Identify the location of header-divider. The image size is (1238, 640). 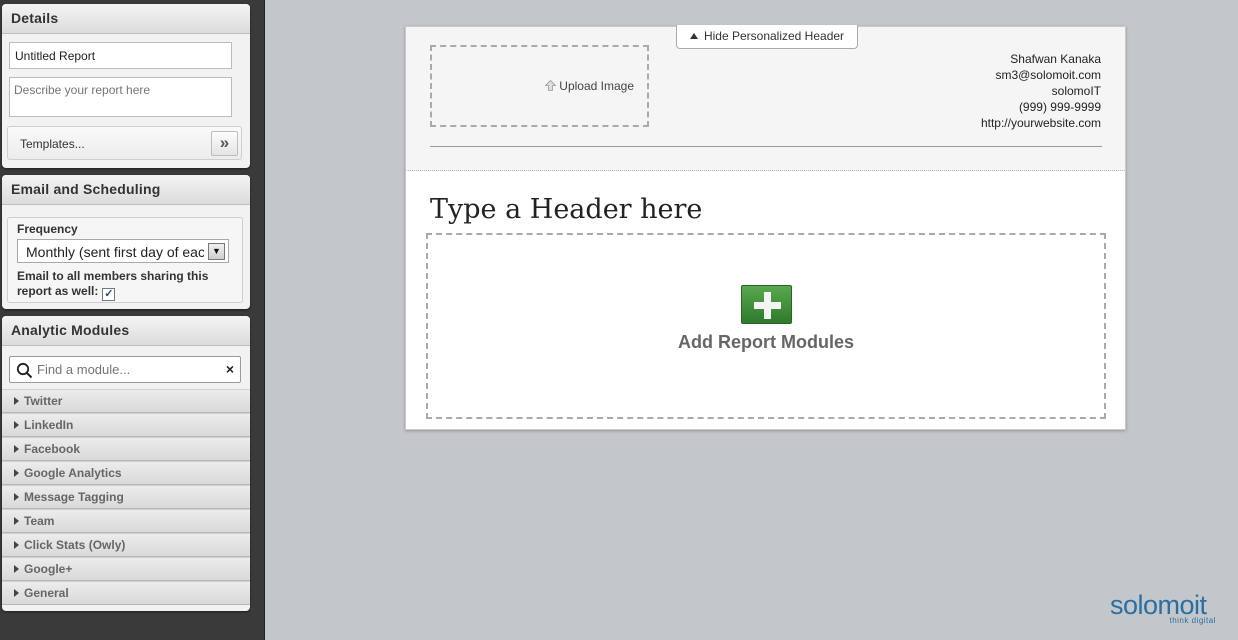
(766, 146).